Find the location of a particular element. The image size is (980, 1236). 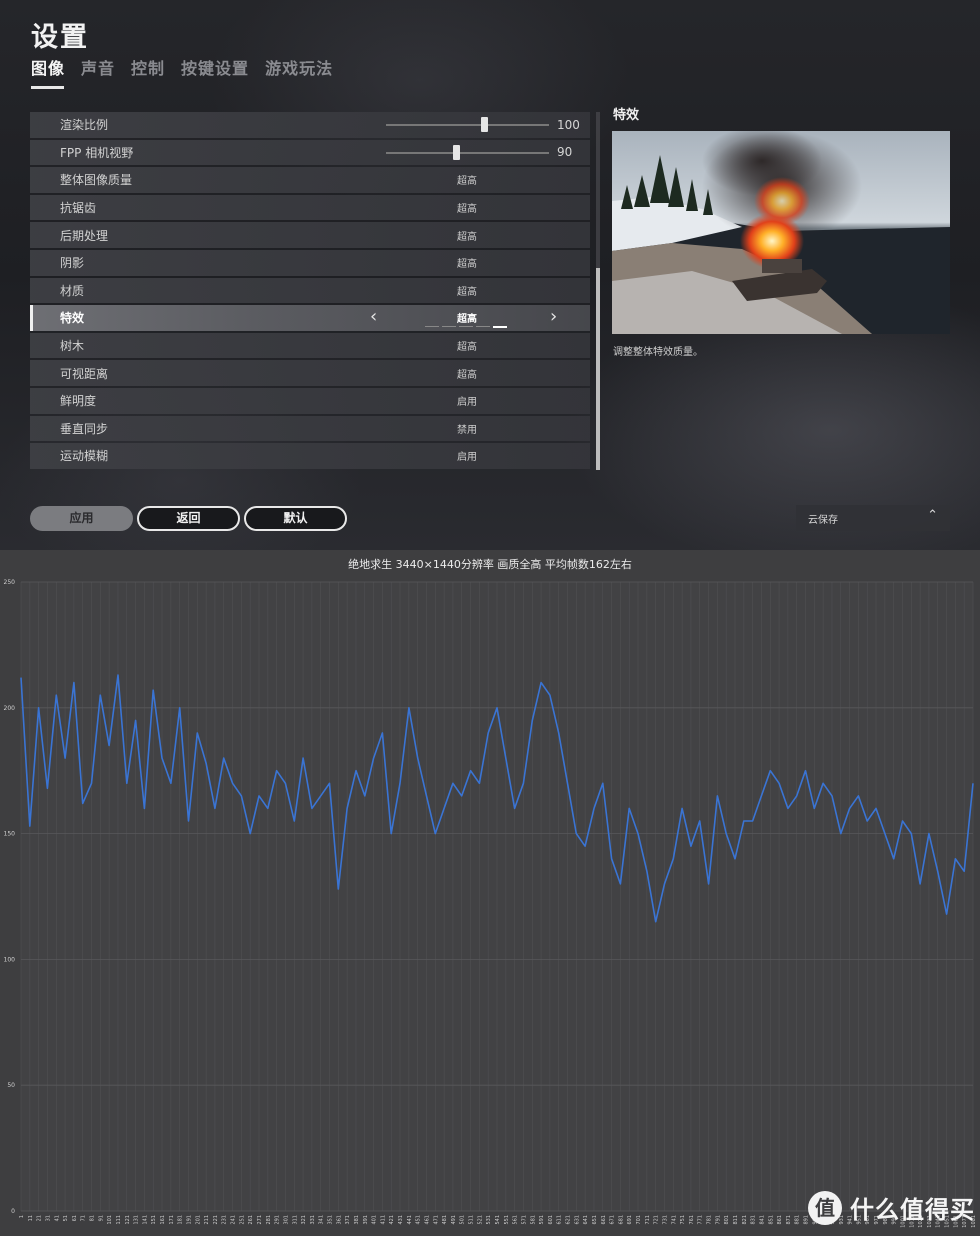

x-tick-label: 581 is located at coordinates (533, 1220).